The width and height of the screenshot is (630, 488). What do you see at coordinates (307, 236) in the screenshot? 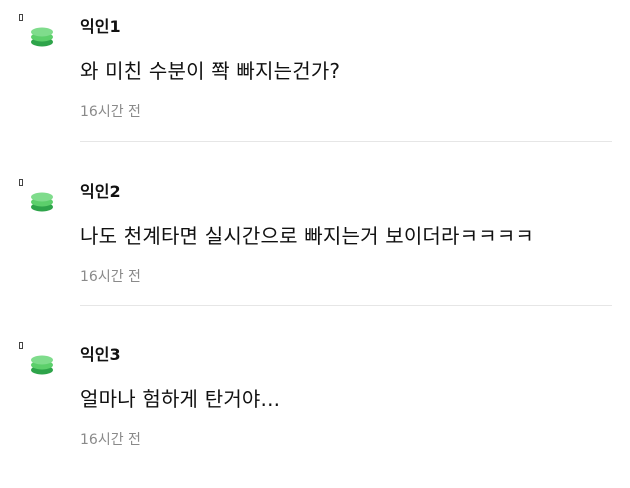
I see `comment-text: 나도 천계타면 실시간으로 빠지는거 보이더라ㅋㅋㅋㅋ` at bounding box center [307, 236].